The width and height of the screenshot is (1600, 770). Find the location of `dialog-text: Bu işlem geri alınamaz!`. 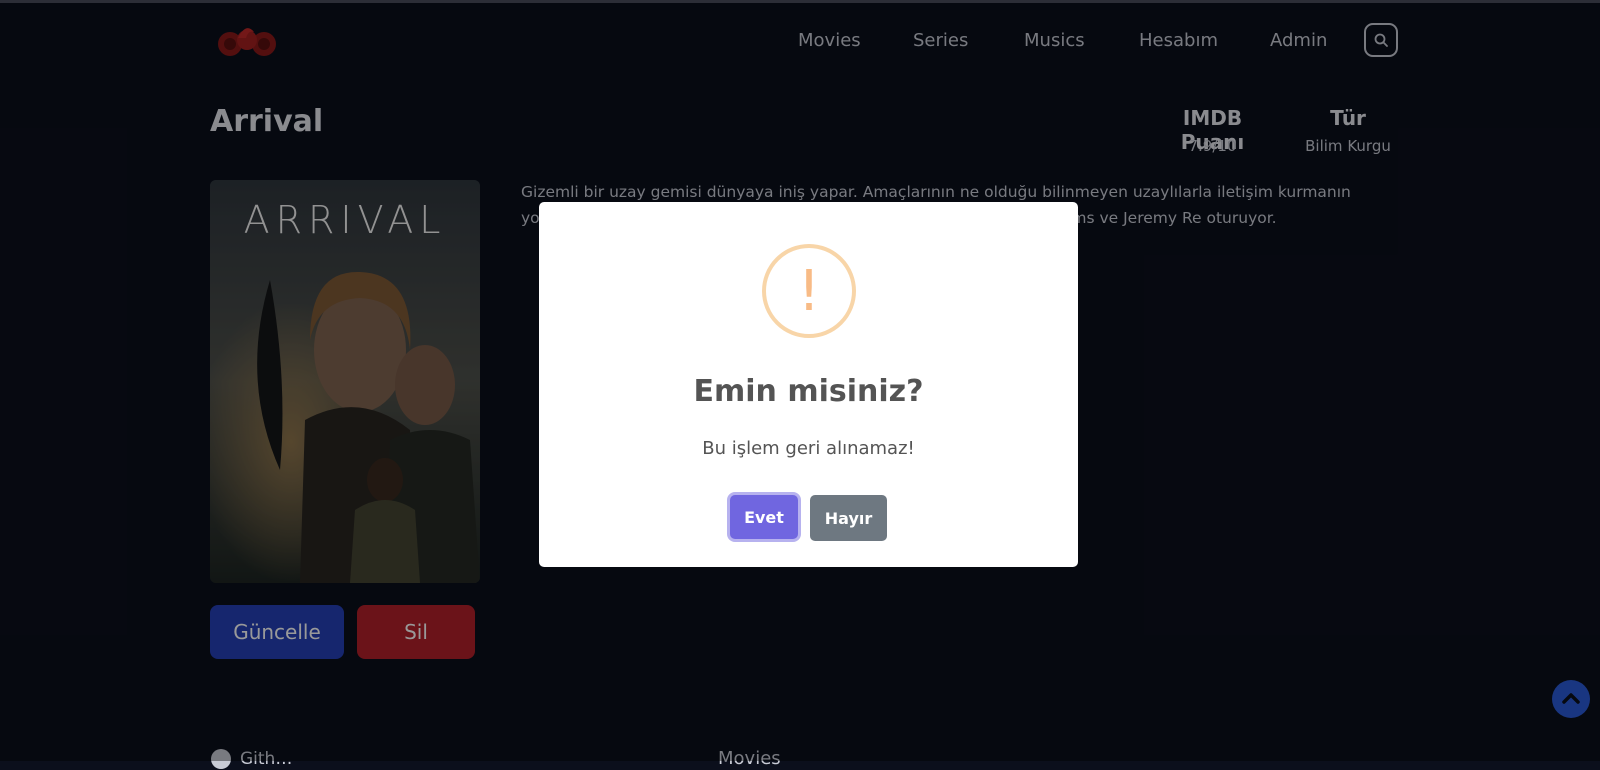

dialog-text: Bu işlem geri alınamaz! is located at coordinates (808, 448).